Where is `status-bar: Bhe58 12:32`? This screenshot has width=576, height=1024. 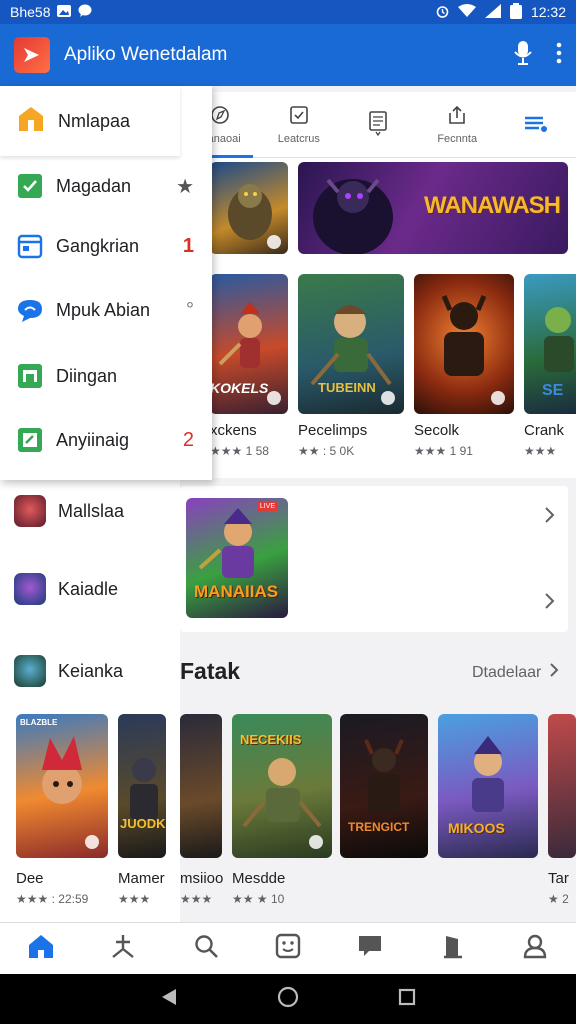
status-bar: Bhe58 12:32 is located at coordinates (288, 12).